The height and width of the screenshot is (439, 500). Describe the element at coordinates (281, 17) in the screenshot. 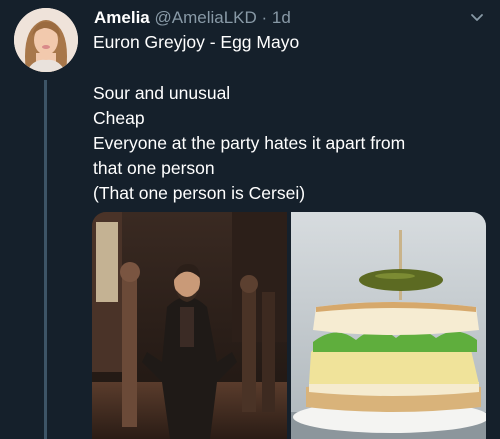

I see `timestamp: 1d` at that location.